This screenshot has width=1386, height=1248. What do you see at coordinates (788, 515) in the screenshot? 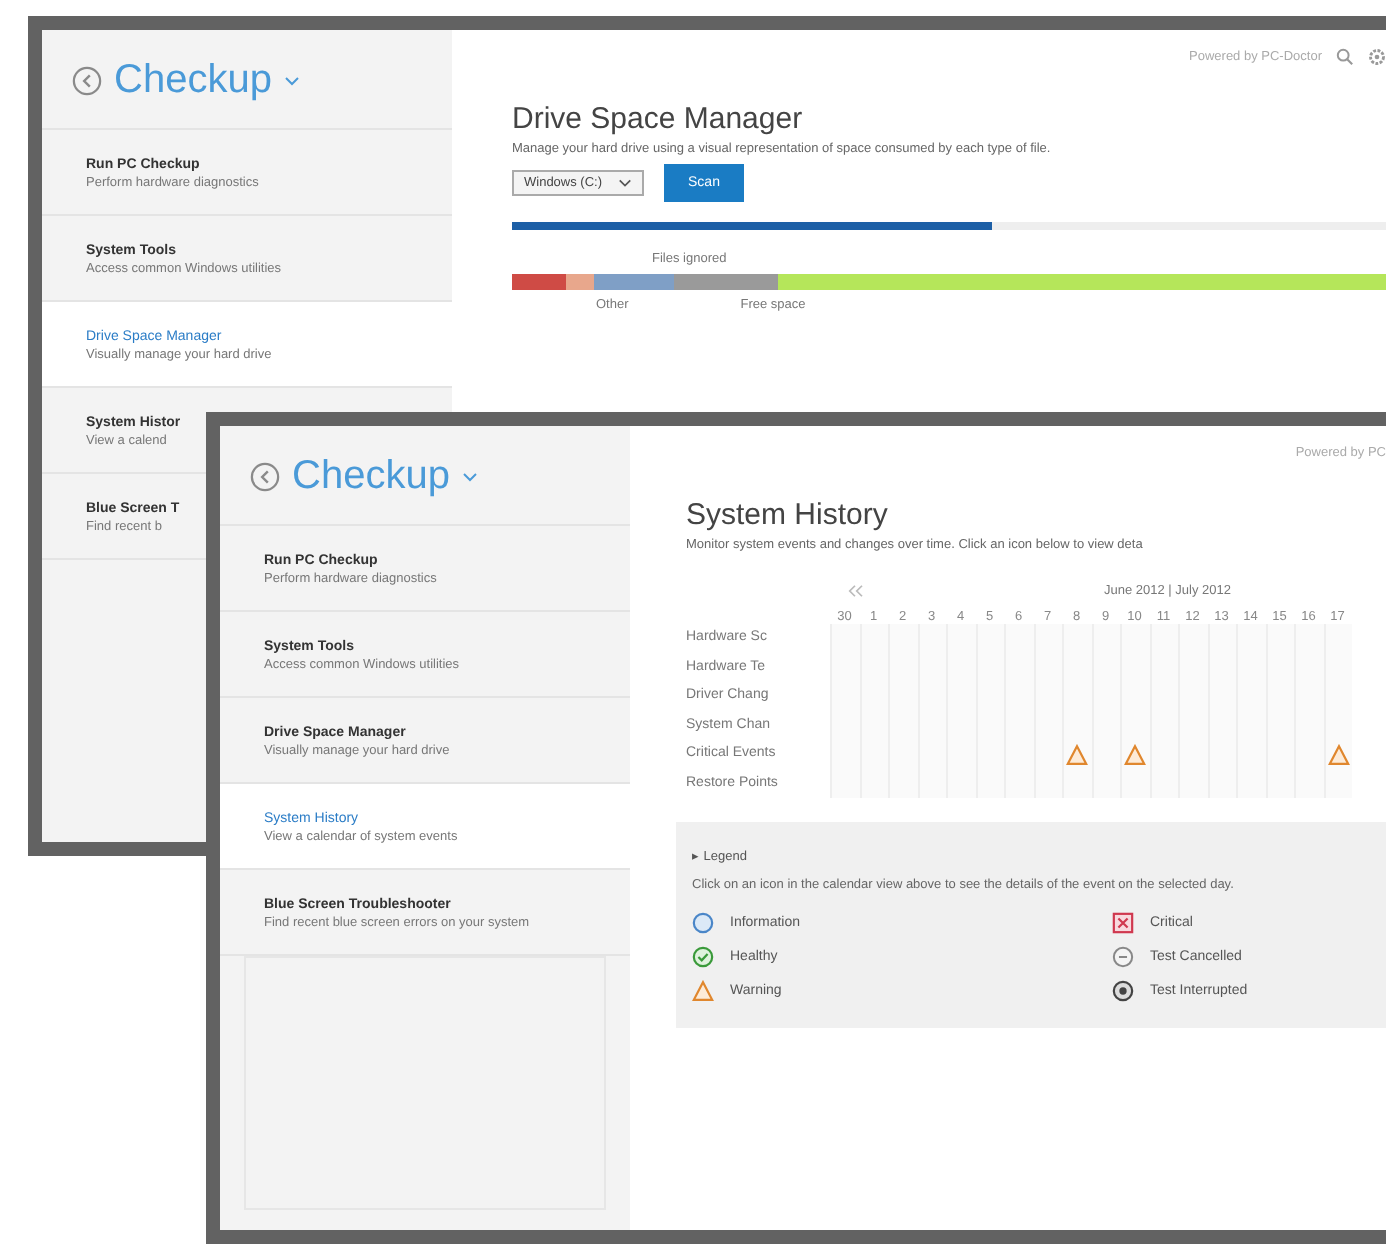
I see `page-title: System History` at bounding box center [788, 515].